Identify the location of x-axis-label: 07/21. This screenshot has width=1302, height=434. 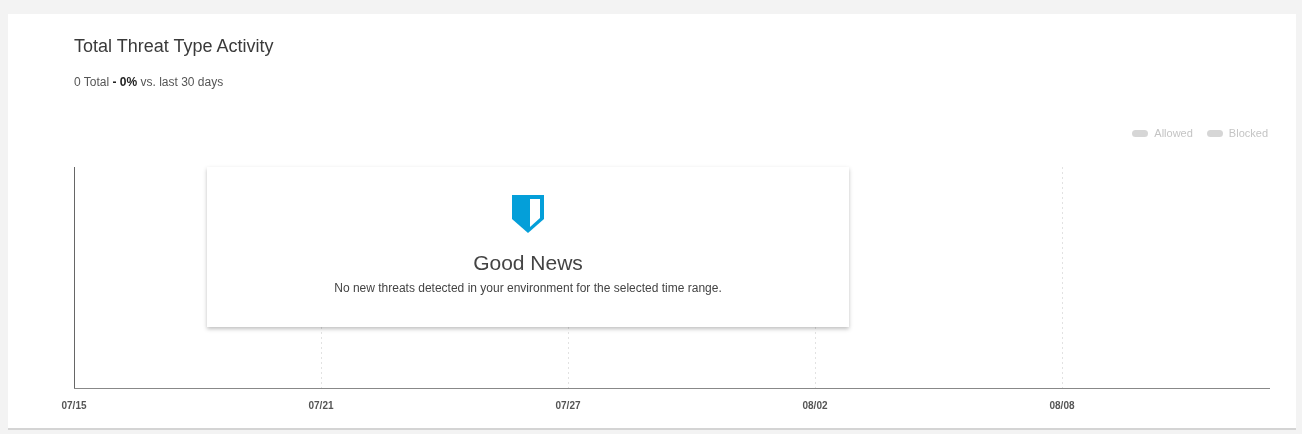
(321, 405).